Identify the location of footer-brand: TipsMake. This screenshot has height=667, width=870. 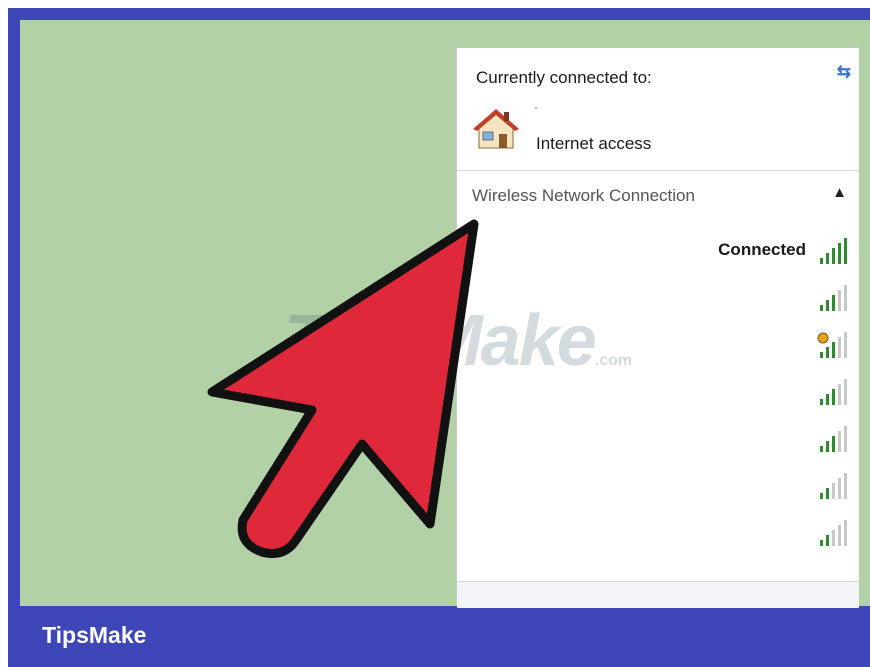
(94, 635).